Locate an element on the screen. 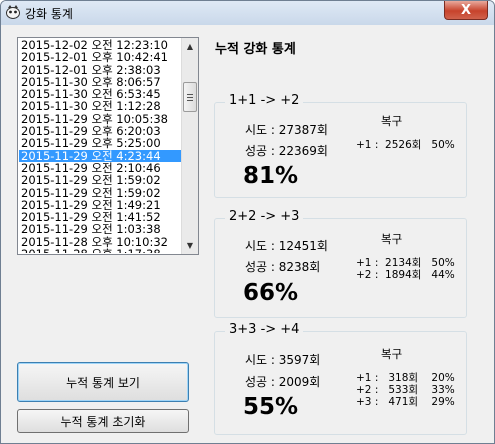  window-title: 강화 통계 is located at coordinates (49, 14).